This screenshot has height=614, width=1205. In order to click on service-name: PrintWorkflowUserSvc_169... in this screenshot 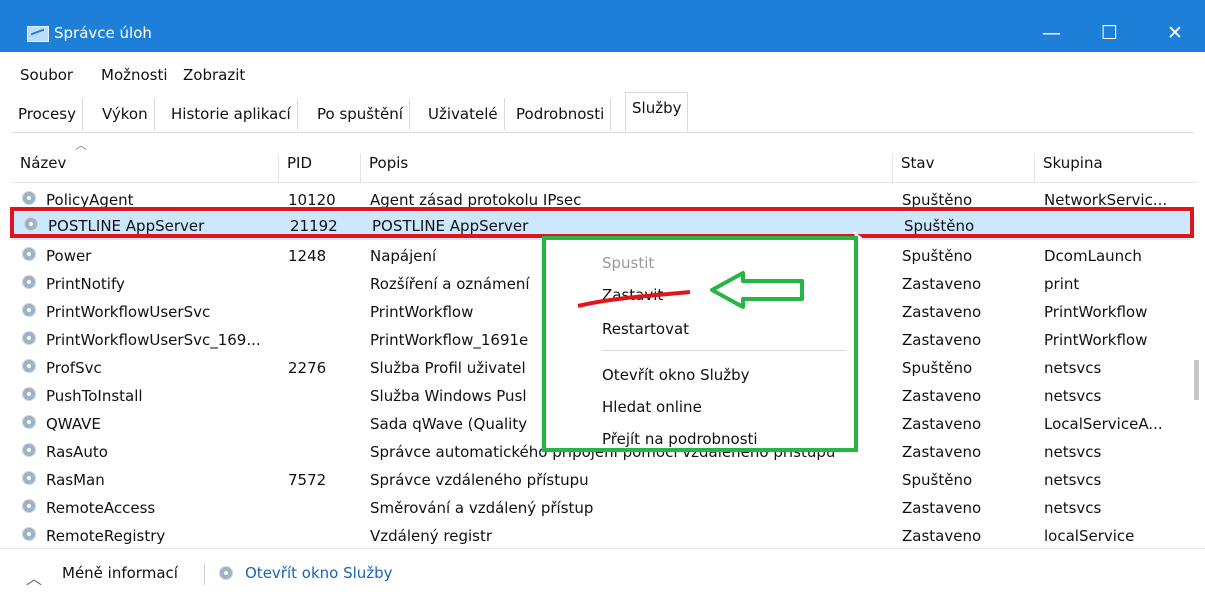, I will do `click(153, 340)`.